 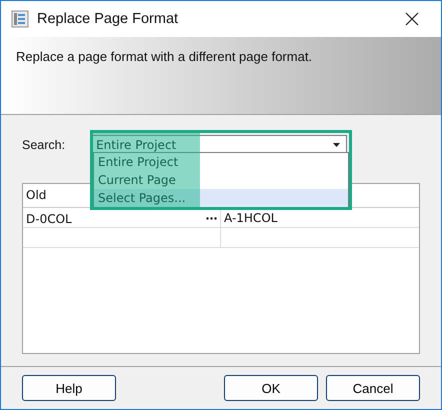 I want to click on table-cell: A-1HCOL, so click(x=251, y=218).